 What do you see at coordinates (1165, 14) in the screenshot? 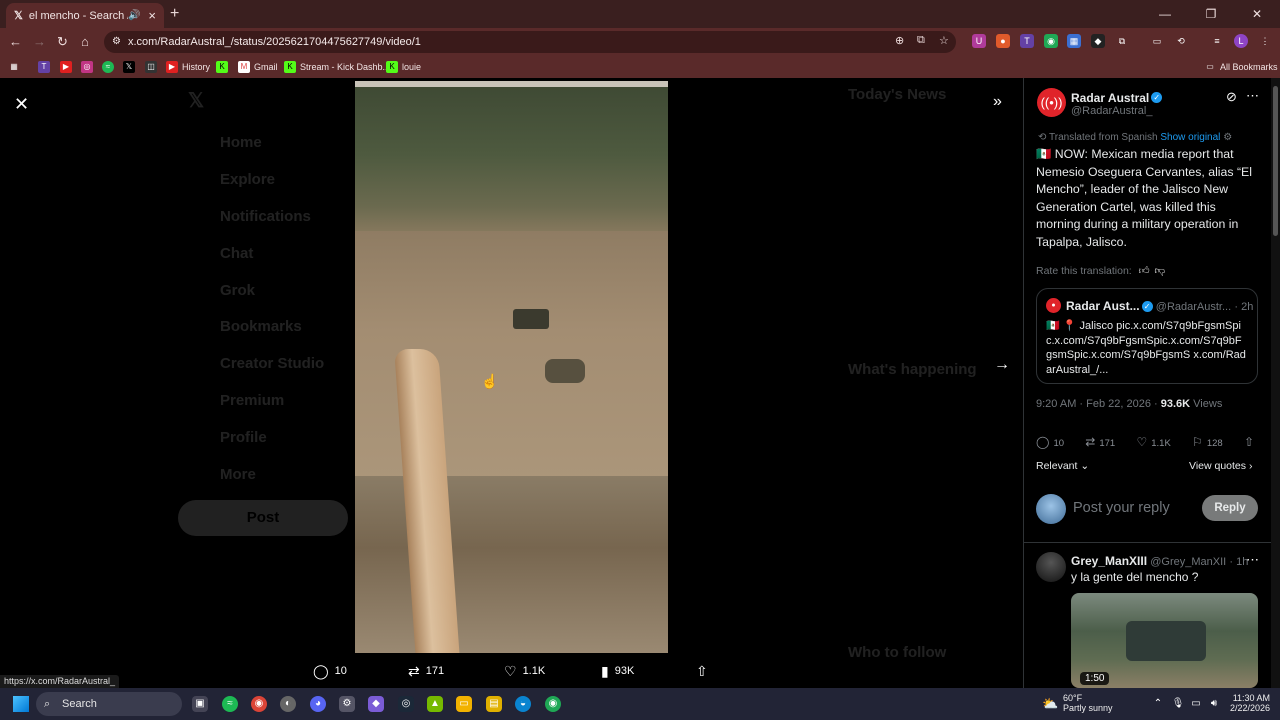
I see `minimize-button: —` at bounding box center [1165, 14].